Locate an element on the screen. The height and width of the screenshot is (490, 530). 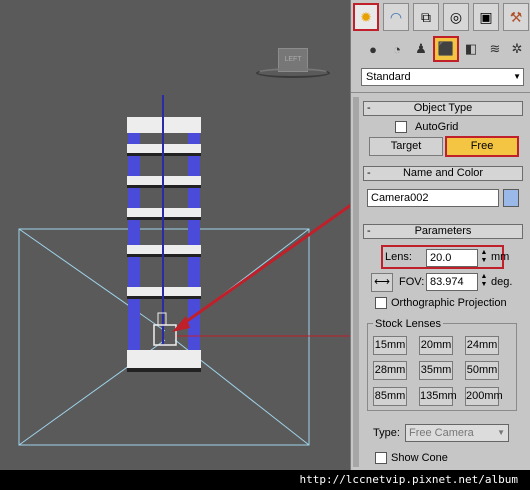
systems-icon: ✲ is located at coordinates (517, 49).